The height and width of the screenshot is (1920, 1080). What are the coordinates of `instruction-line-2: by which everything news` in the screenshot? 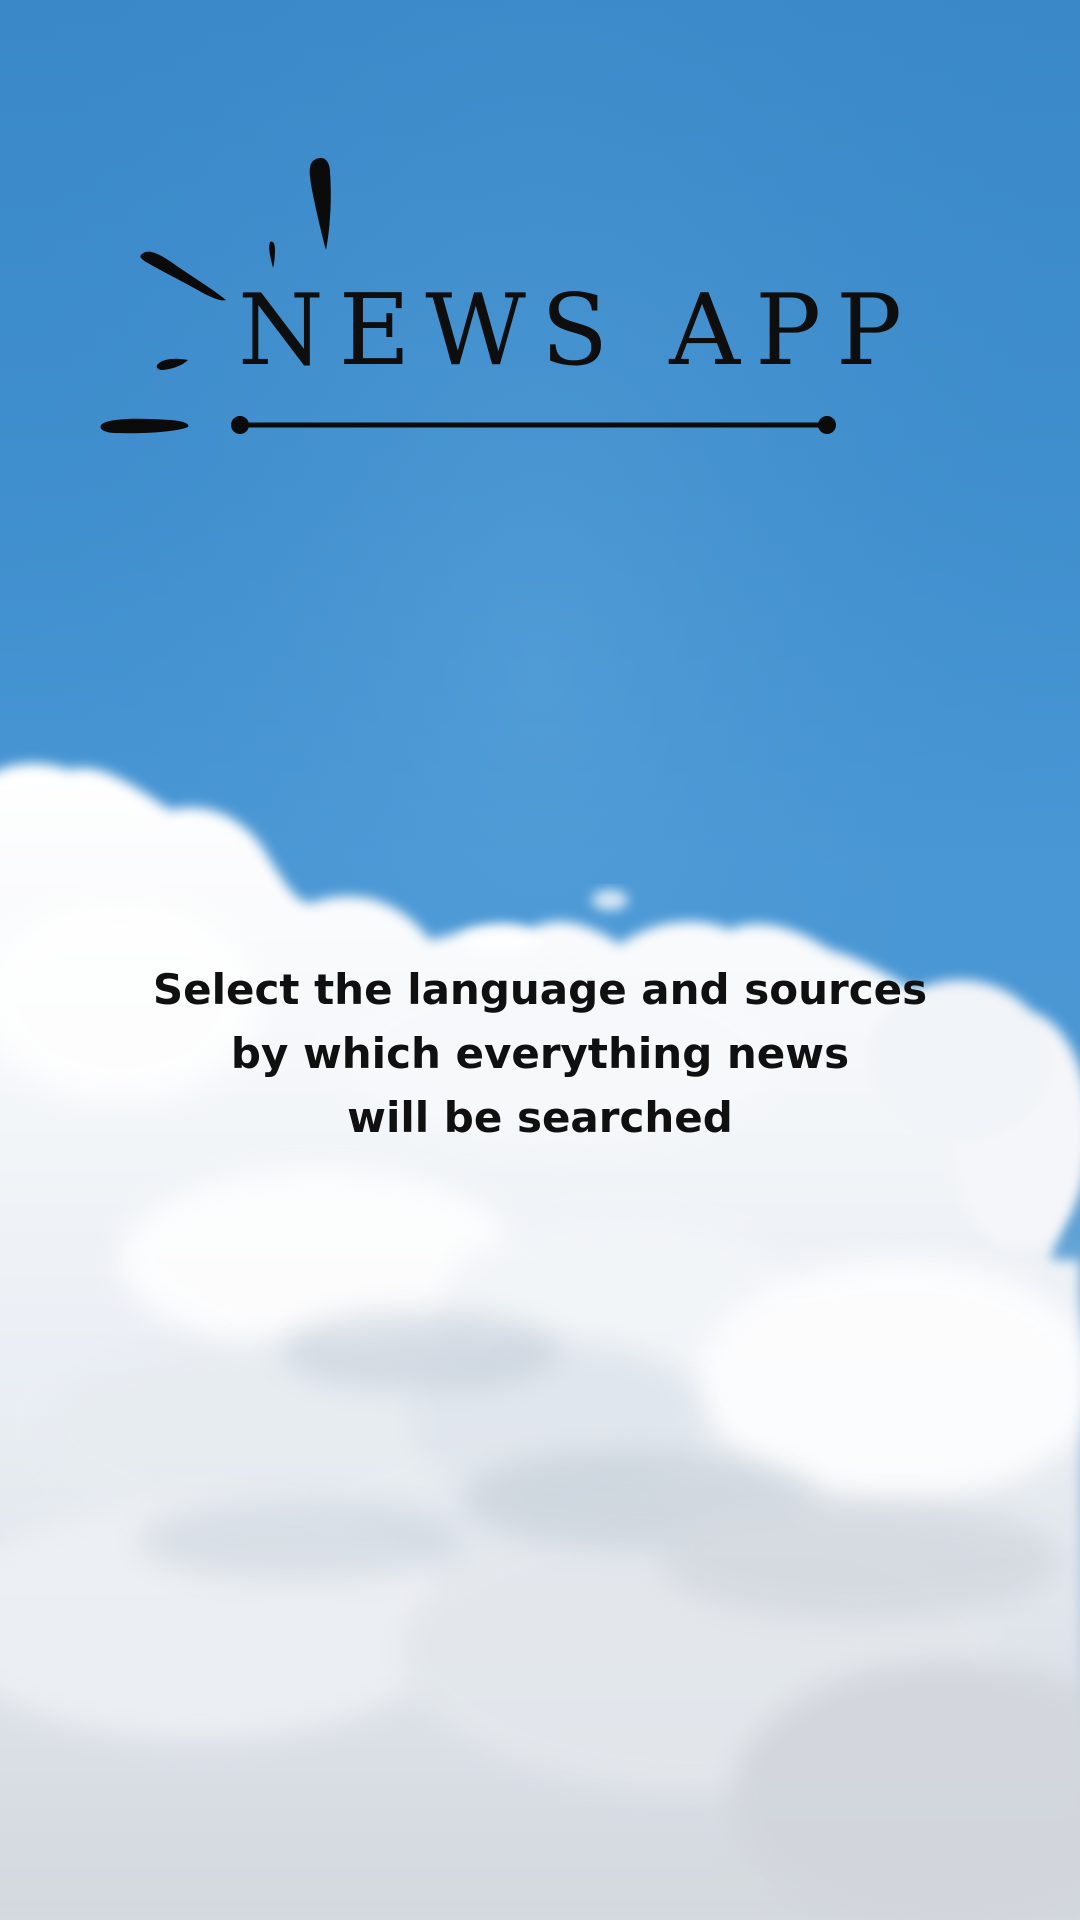 It's located at (540, 1053).